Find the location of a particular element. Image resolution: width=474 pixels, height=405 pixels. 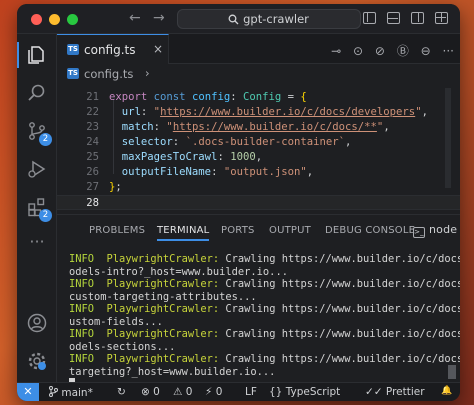

tab-ports: PORTS is located at coordinates (238, 230).